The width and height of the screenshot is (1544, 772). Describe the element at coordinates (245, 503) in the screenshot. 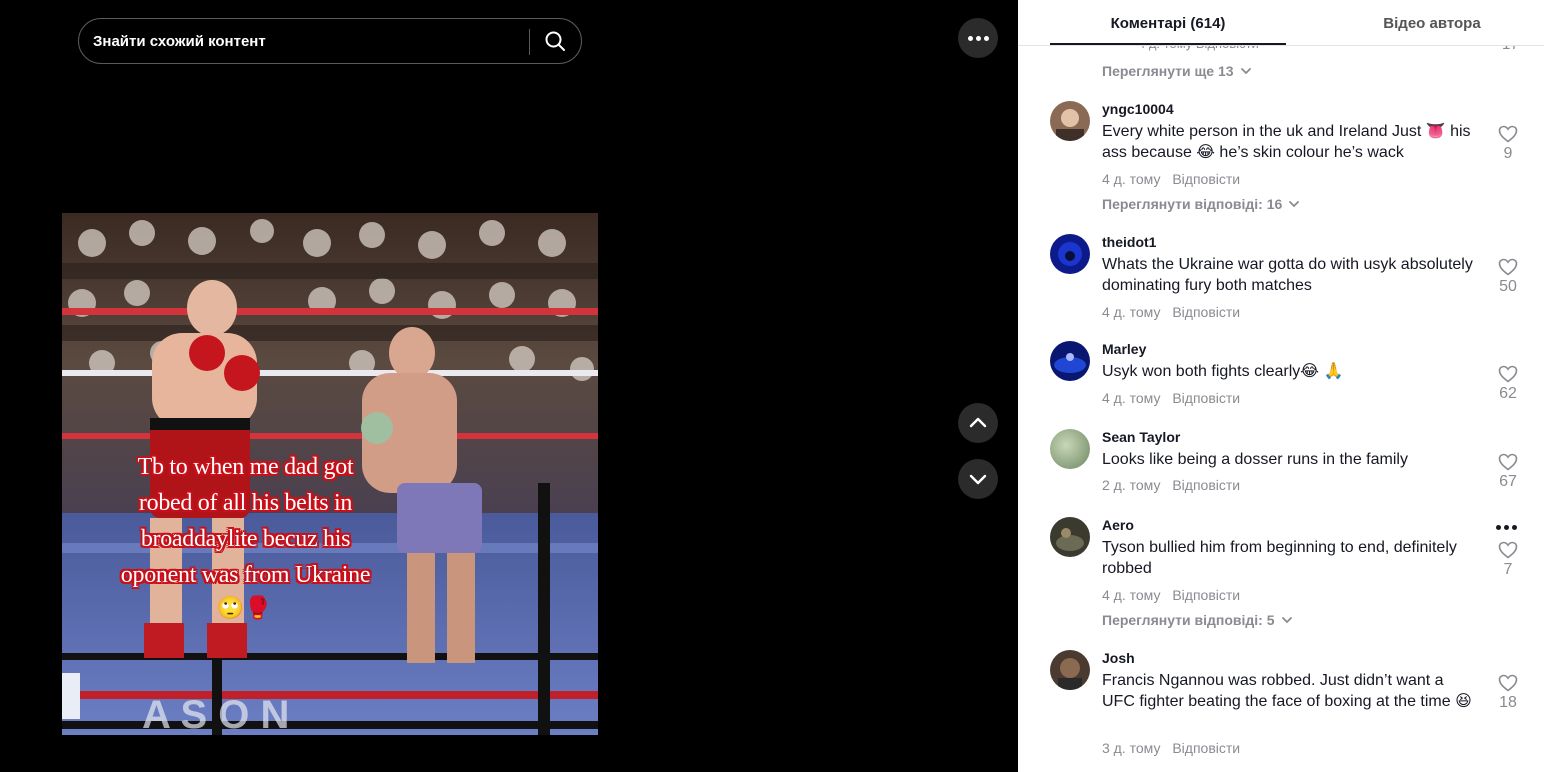

I see `caption-line: robed of all his belts in` at that location.